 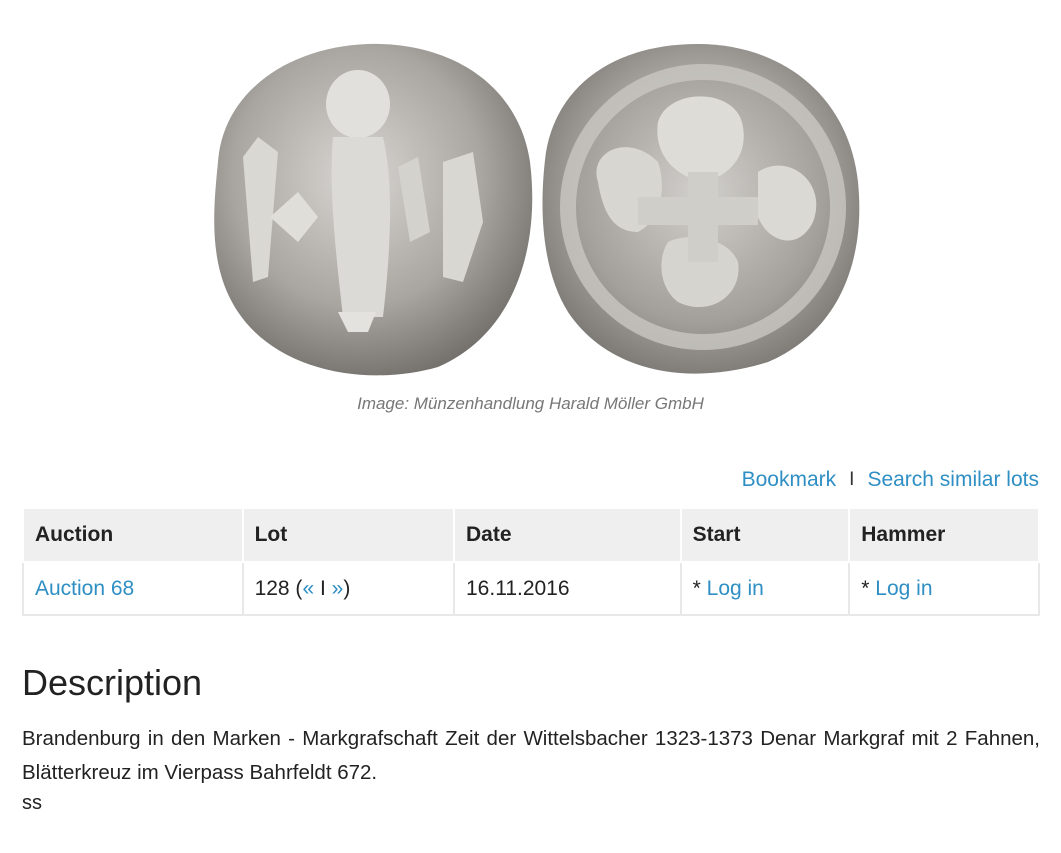 What do you see at coordinates (308, 588) in the screenshot?
I see `previous-lot-link: «` at bounding box center [308, 588].